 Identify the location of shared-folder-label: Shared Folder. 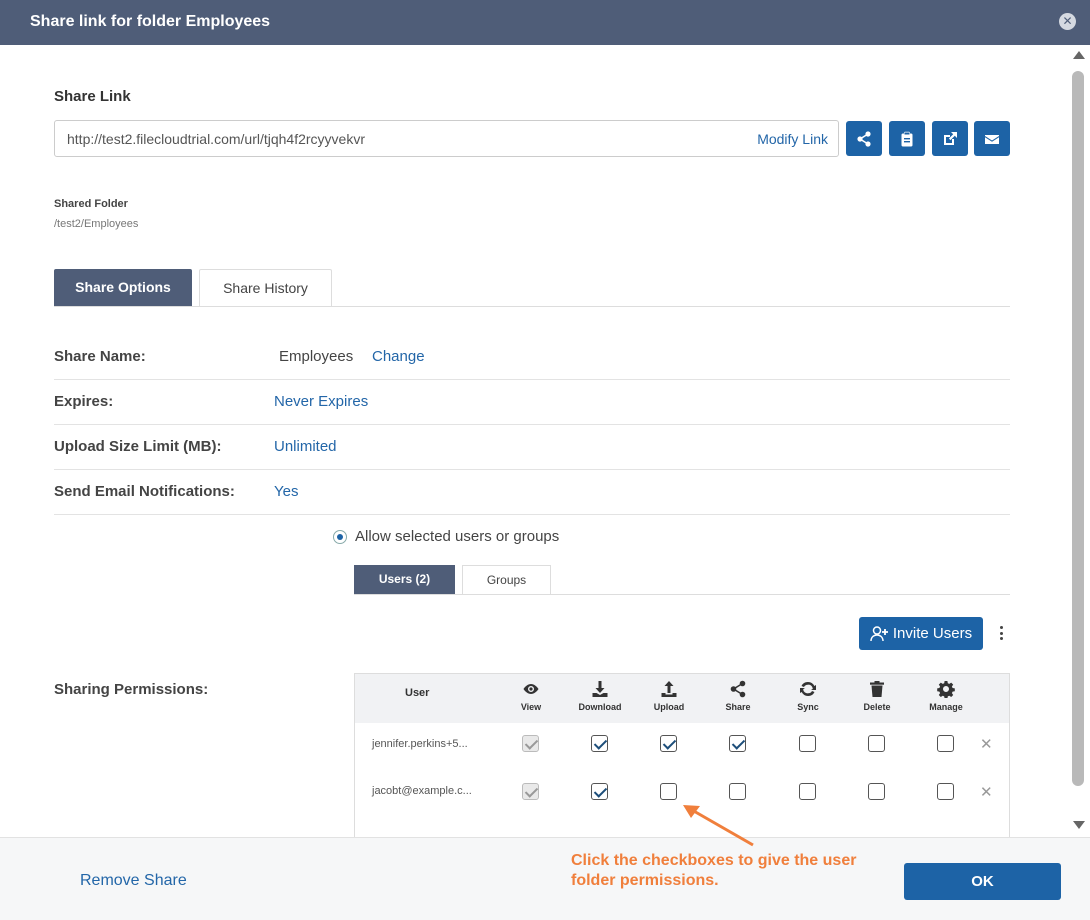
(91, 204).